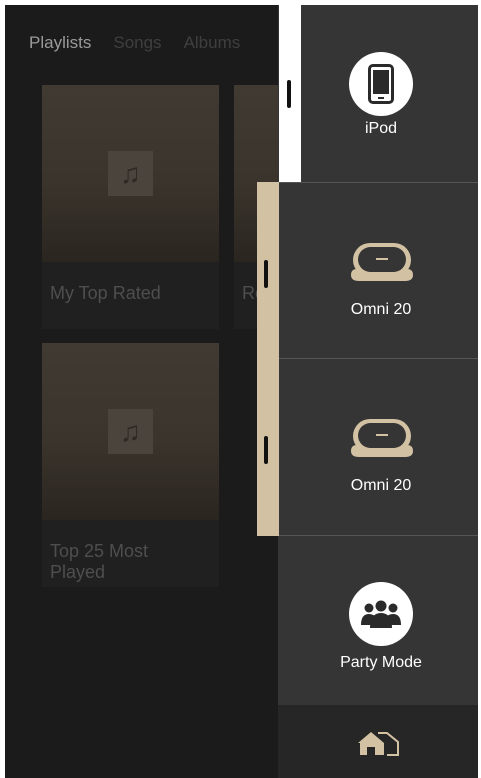 The height and width of the screenshot is (778, 481). Describe the element at coordinates (381, 614) in the screenshot. I see `party-mode-icon` at that location.